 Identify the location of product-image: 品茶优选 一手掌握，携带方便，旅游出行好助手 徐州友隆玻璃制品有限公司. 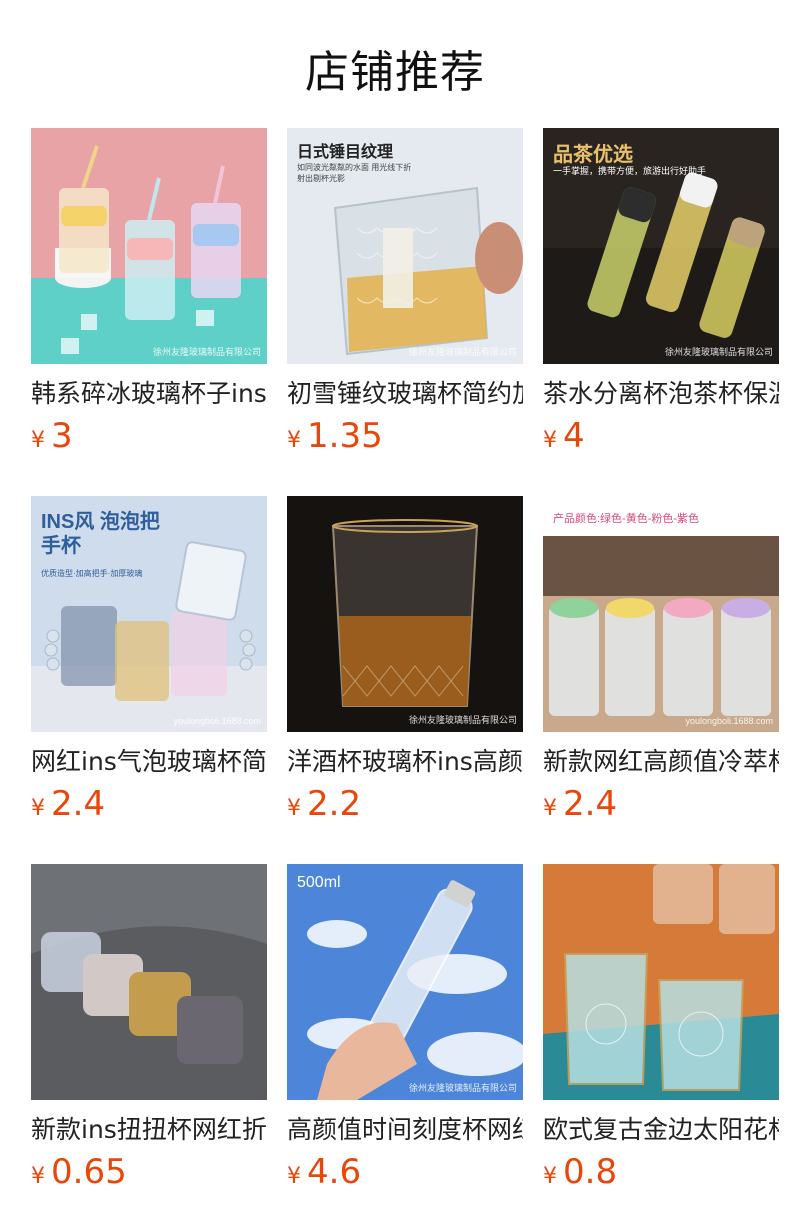
(661, 246).